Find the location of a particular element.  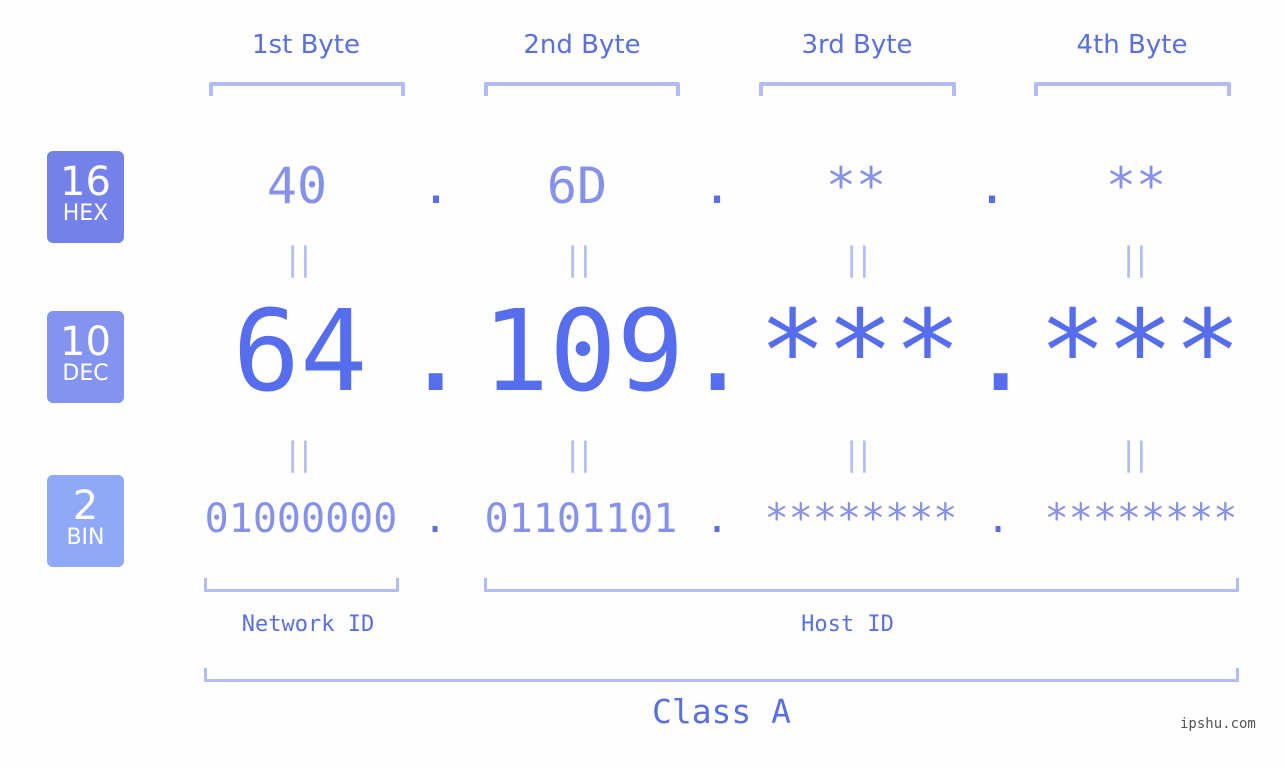

byte-header-2: 2nd Byte is located at coordinates (582, 45).